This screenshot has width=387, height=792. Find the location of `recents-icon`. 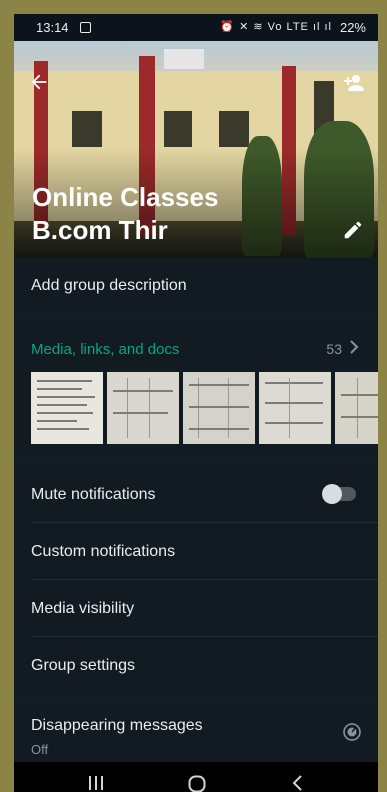

recents-icon is located at coordinates (96, 783).